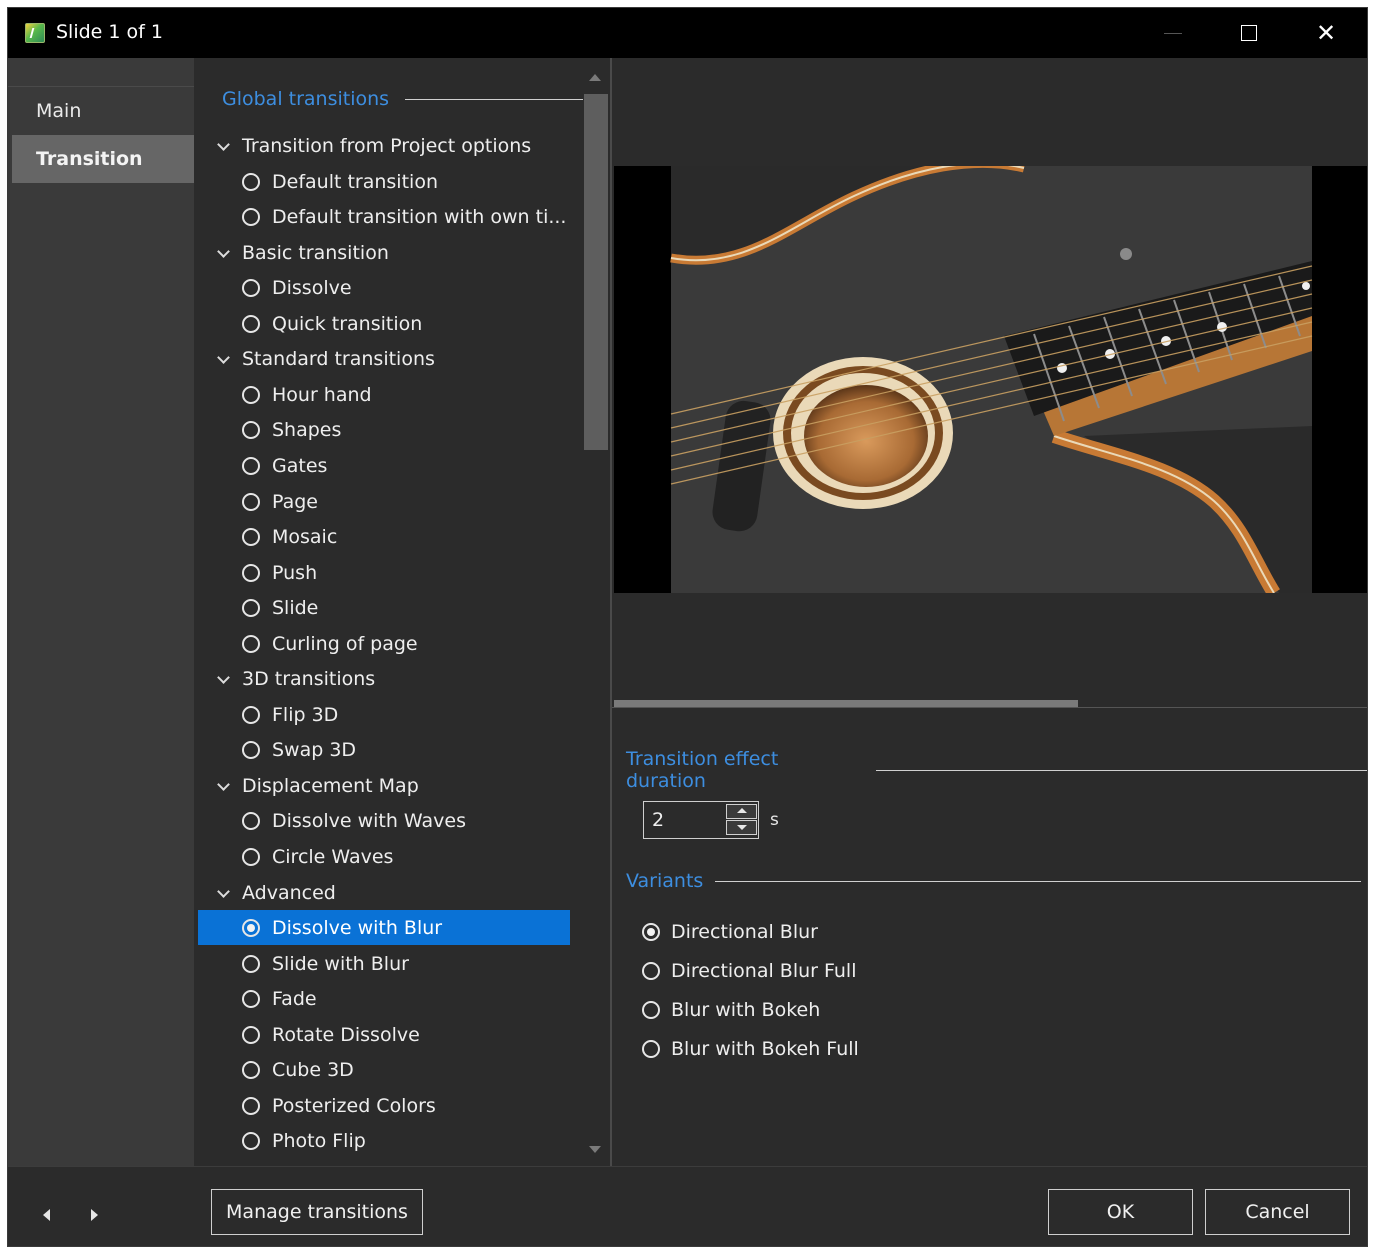 Image resolution: width=1373 pixels, height=1249 pixels. What do you see at coordinates (384, 323) in the screenshot?
I see `tree-item-row: Quick transition` at bounding box center [384, 323].